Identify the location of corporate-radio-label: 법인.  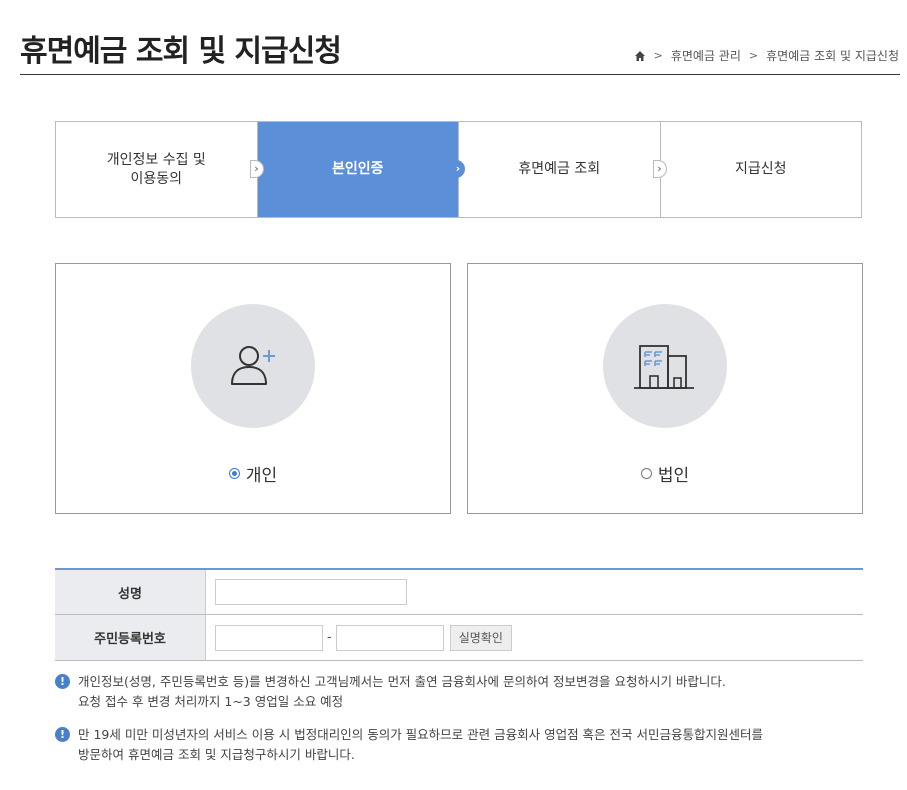
(673, 473).